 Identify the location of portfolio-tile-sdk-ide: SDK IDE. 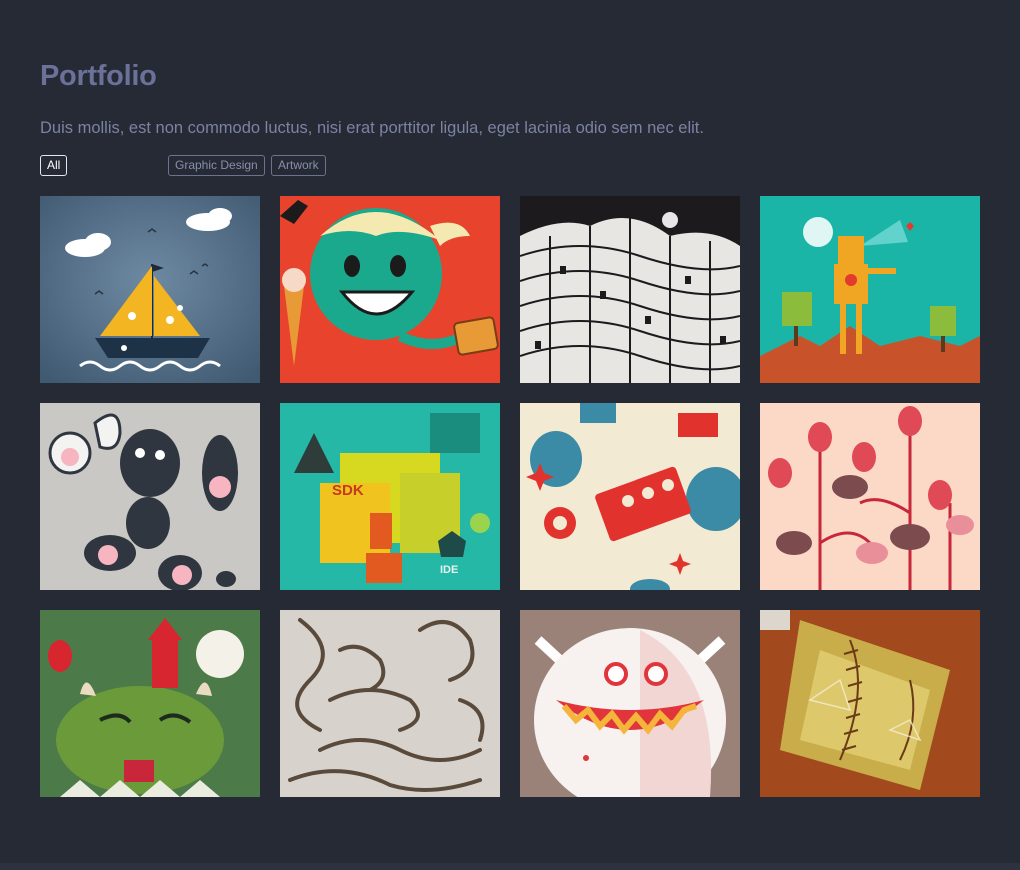
(390, 496).